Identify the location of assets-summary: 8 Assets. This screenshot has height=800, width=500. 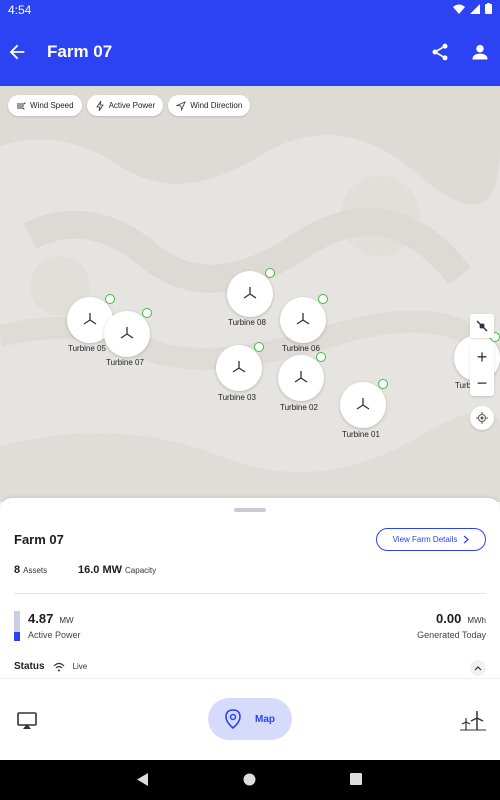
(30, 570).